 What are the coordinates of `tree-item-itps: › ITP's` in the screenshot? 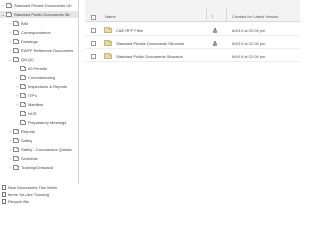 It's located at (26, 95).